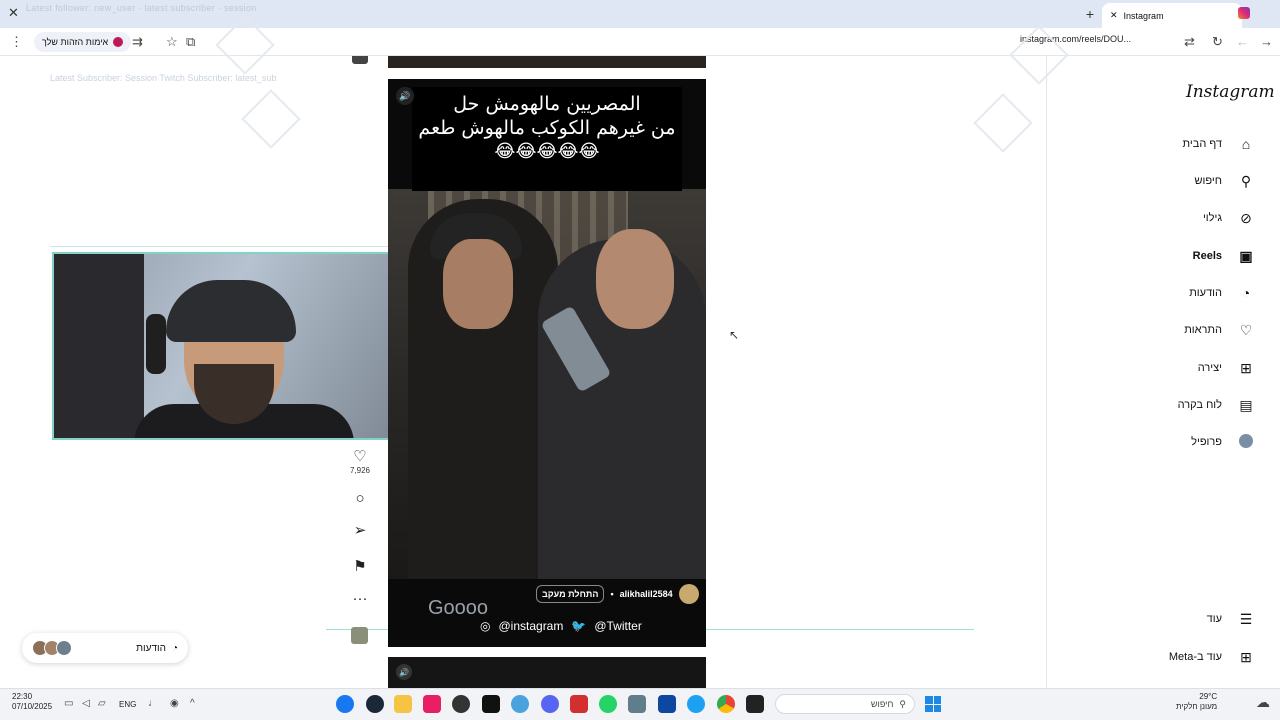 The height and width of the screenshot is (720, 1280). Describe the element at coordinates (127, 704) in the screenshot. I see `language-indicator: ENG` at that location.